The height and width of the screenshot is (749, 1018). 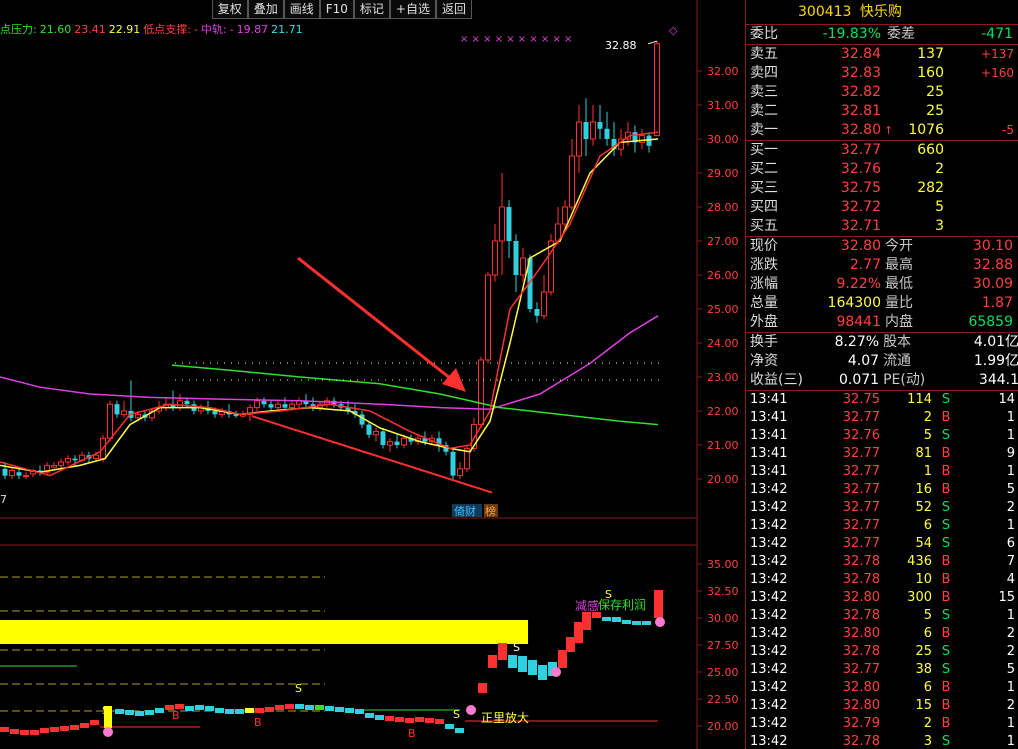 I want to click on heart-icon, so click(x=556, y=672).